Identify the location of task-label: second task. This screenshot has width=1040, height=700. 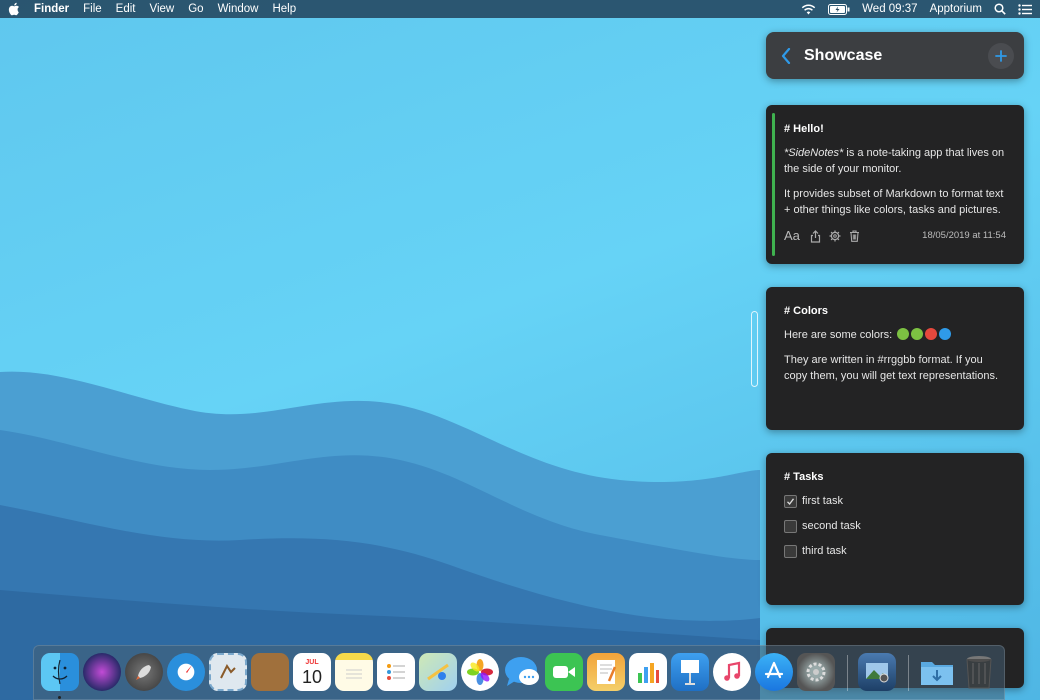
(831, 526).